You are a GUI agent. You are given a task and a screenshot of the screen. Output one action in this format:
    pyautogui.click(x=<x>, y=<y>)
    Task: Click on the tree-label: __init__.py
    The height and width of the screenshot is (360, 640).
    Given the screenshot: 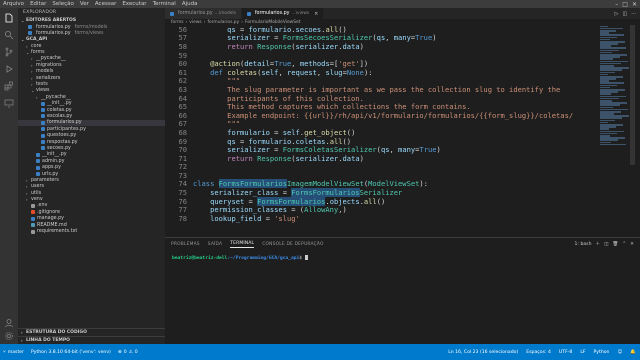 What is the action you would take?
    pyautogui.click(x=54, y=155)
    